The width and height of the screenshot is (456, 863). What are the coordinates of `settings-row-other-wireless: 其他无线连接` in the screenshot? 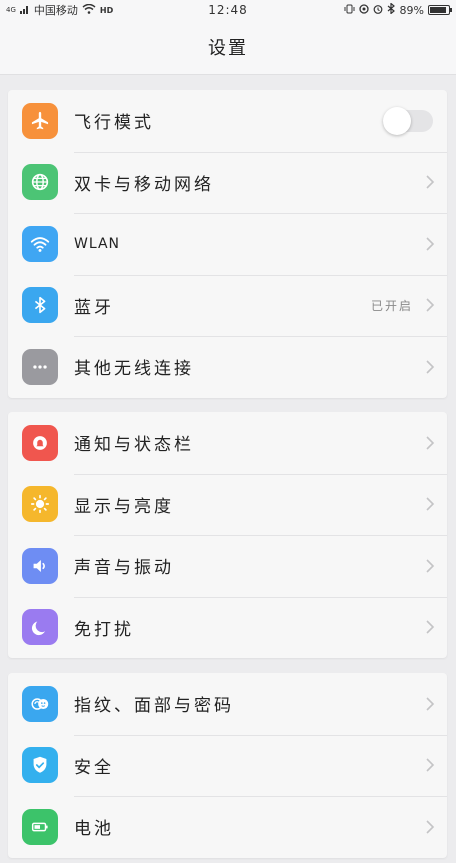 It's located at (227, 367).